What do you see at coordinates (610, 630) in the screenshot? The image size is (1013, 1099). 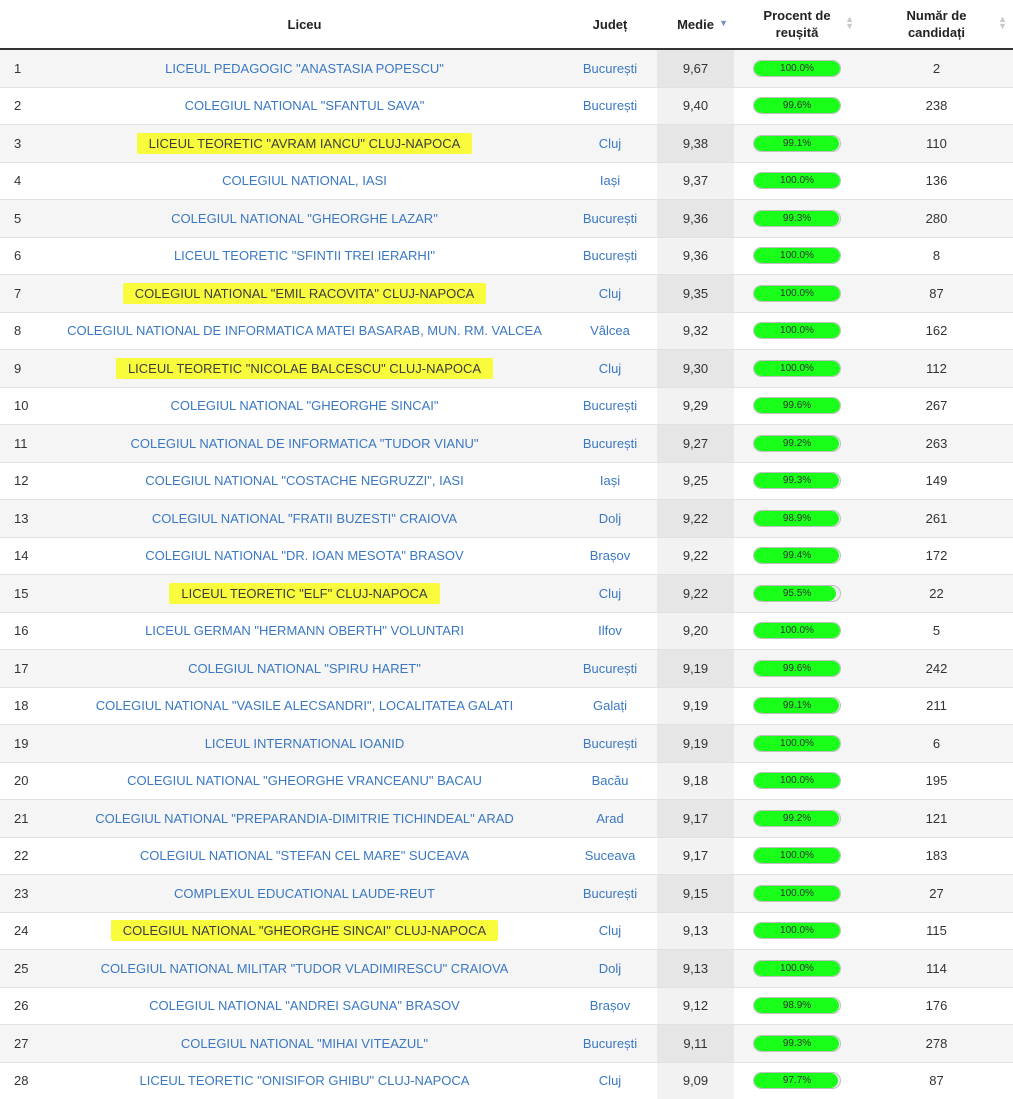 I see `county-link: Ilfov` at bounding box center [610, 630].